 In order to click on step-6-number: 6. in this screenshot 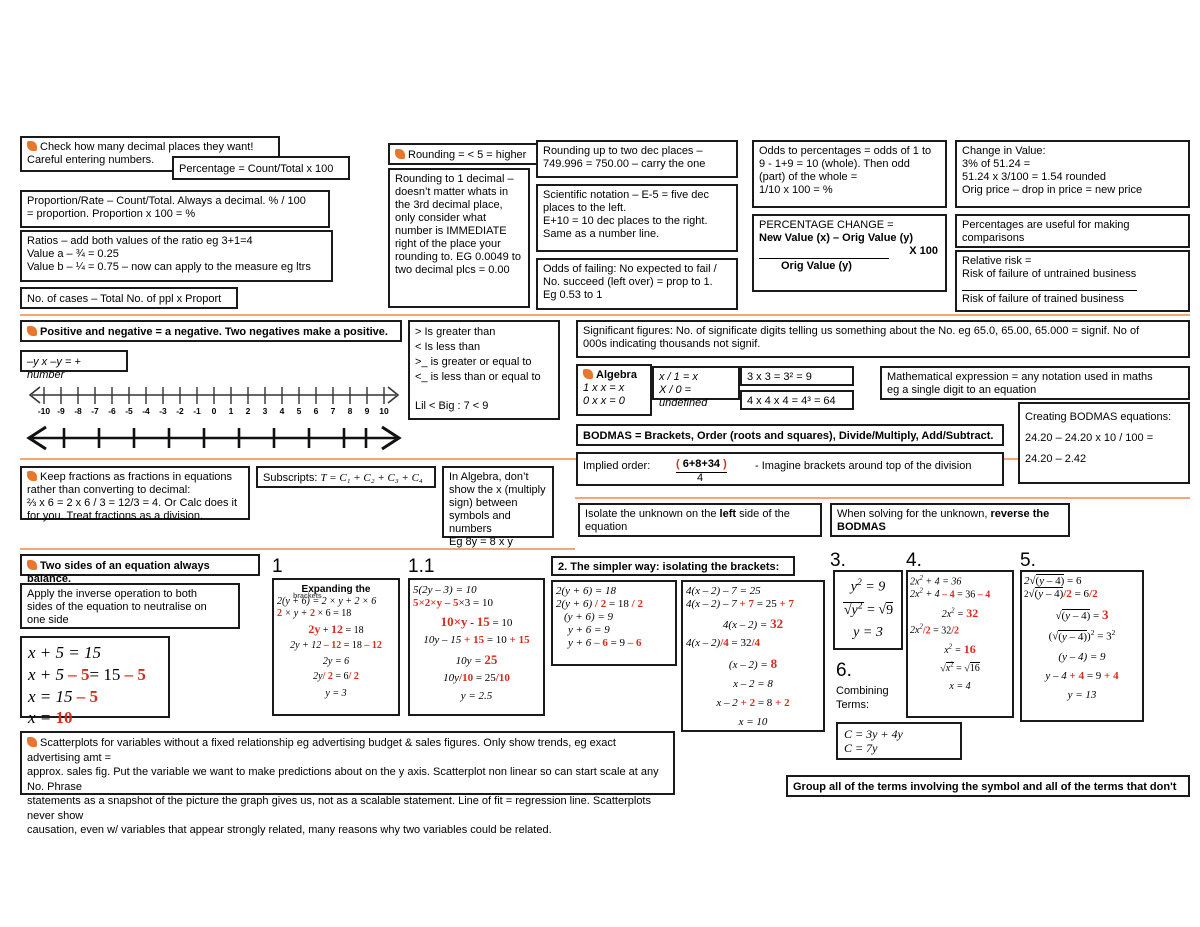, I will do `click(844, 670)`.